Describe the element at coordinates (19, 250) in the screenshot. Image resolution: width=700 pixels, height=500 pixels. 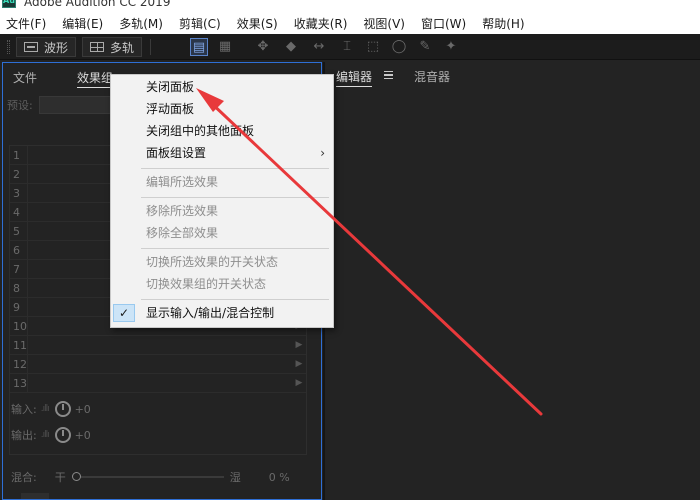
I see `slot-number: 6` at that location.